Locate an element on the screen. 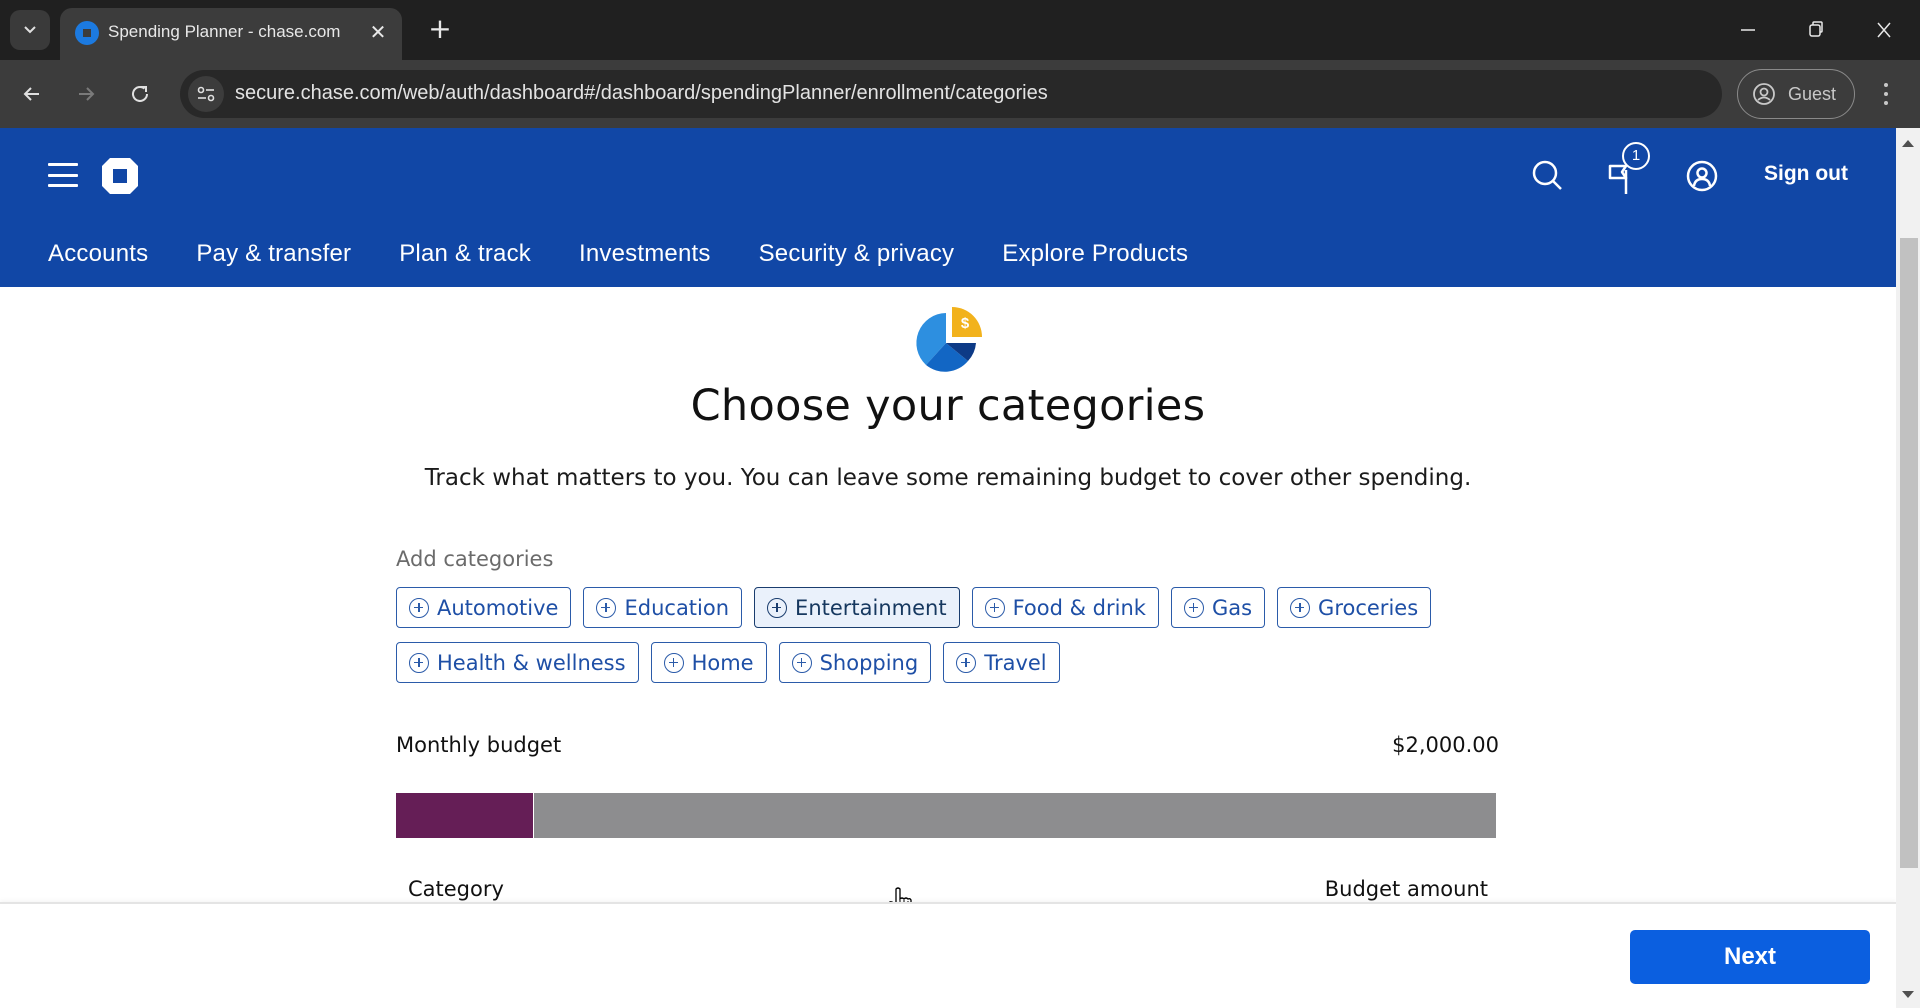 Image resolution: width=1920 pixels, height=1008 pixels. category-chip-entertainment: Entertainment is located at coordinates (857, 607).